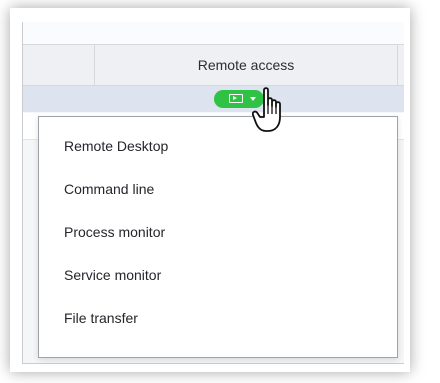  What do you see at coordinates (236, 98) in the screenshot?
I see `remote-desktop-icon` at bounding box center [236, 98].